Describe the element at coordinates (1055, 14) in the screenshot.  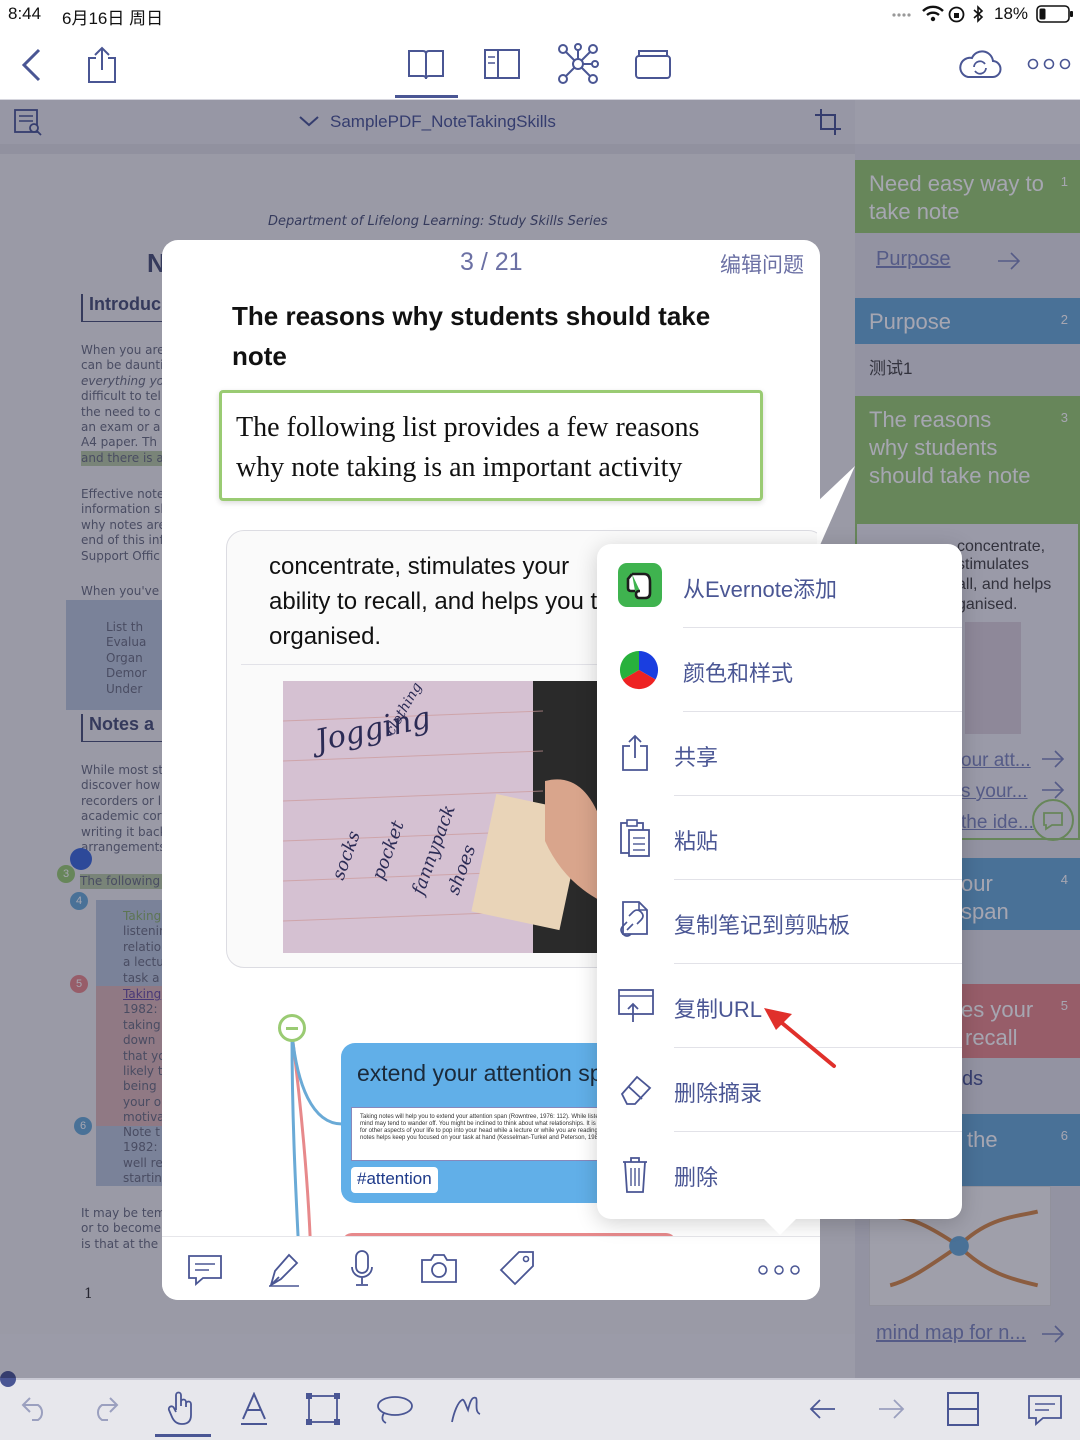
I see `battery-icon` at that location.